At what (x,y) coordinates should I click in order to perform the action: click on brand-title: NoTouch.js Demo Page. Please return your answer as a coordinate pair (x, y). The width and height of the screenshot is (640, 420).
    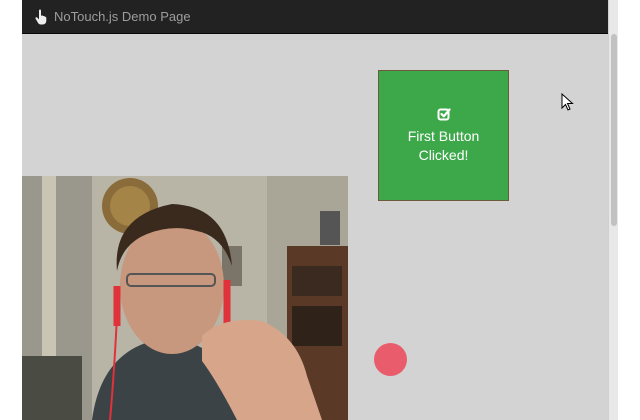
    Looking at the image, I should click on (122, 16).